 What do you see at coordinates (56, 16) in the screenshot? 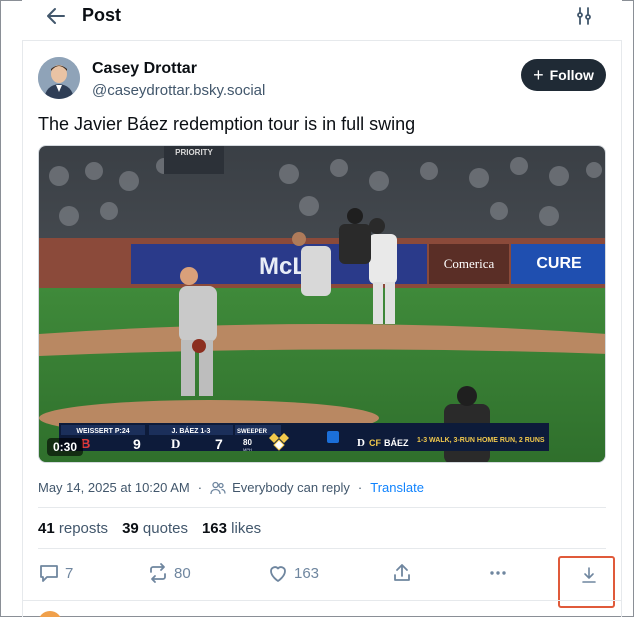
I see `back-arrow-icon` at bounding box center [56, 16].